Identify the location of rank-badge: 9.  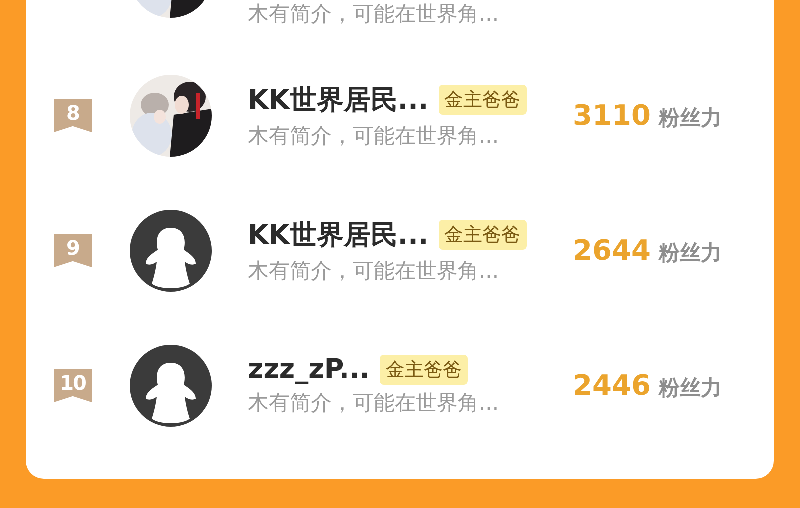
(73, 251).